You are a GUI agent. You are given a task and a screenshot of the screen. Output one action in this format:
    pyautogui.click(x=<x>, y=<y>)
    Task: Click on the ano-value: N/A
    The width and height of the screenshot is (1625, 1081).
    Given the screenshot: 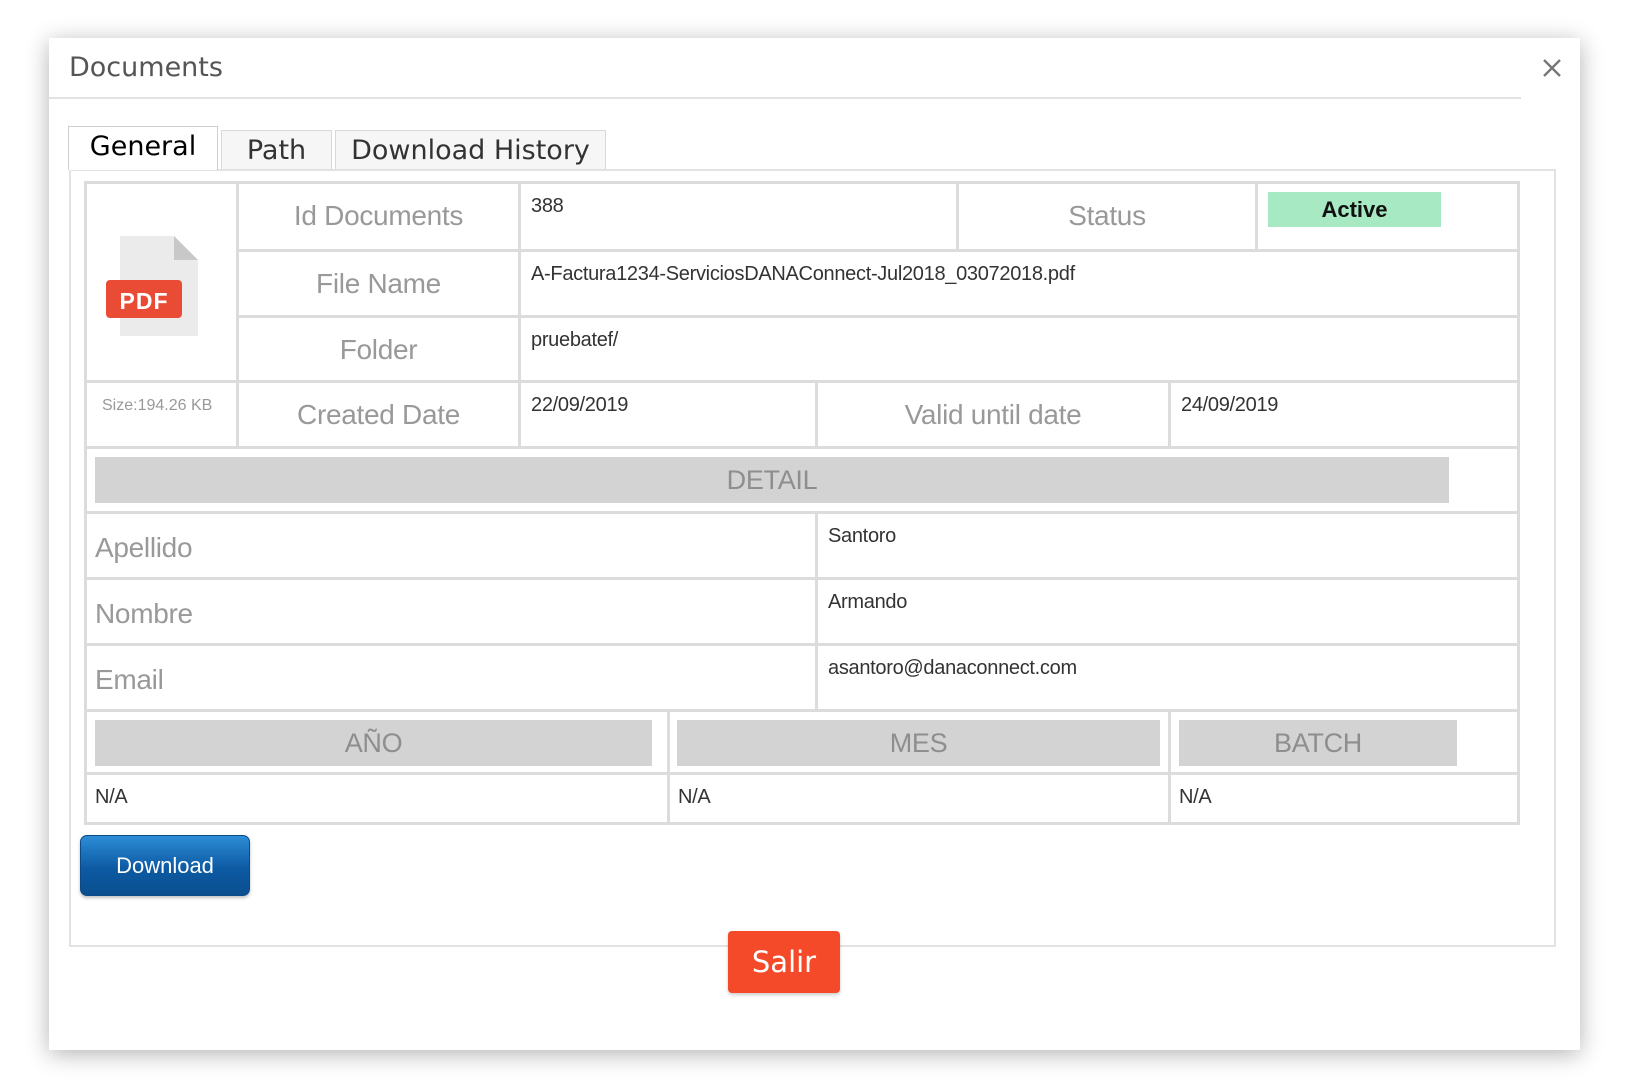 What is the action you would take?
    pyautogui.click(x=377, y=797)
    